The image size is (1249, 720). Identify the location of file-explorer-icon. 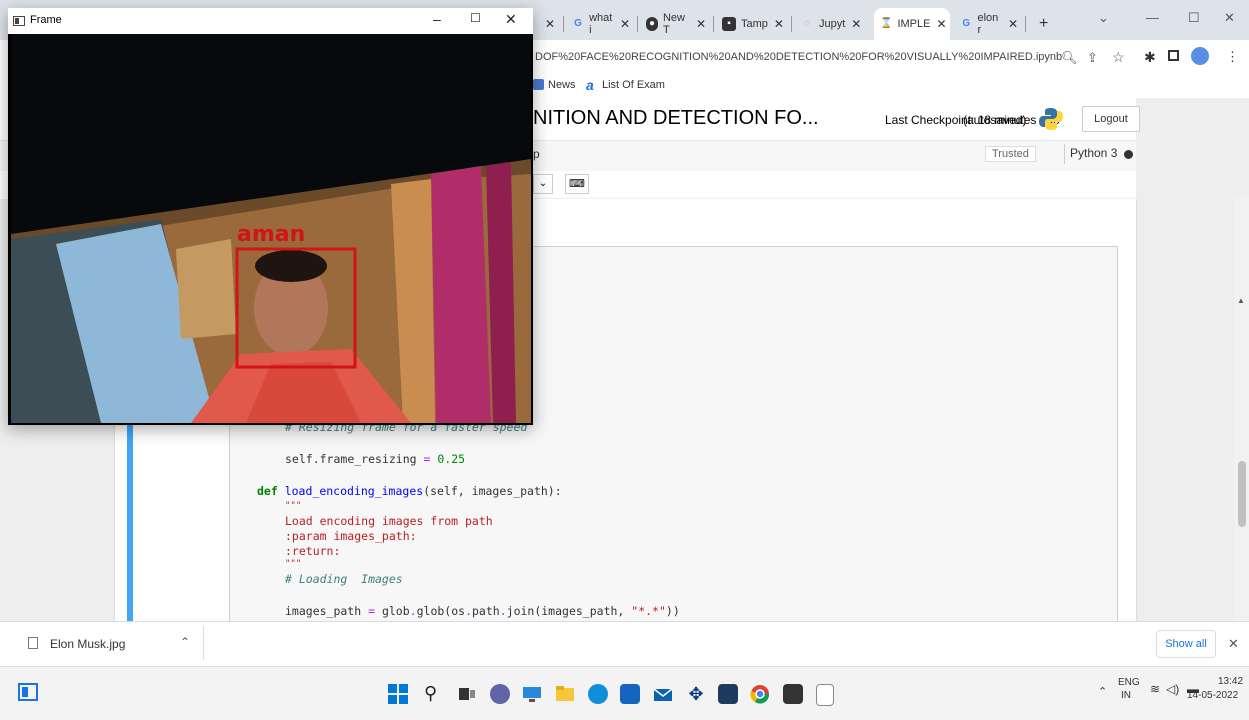
(565, 694).